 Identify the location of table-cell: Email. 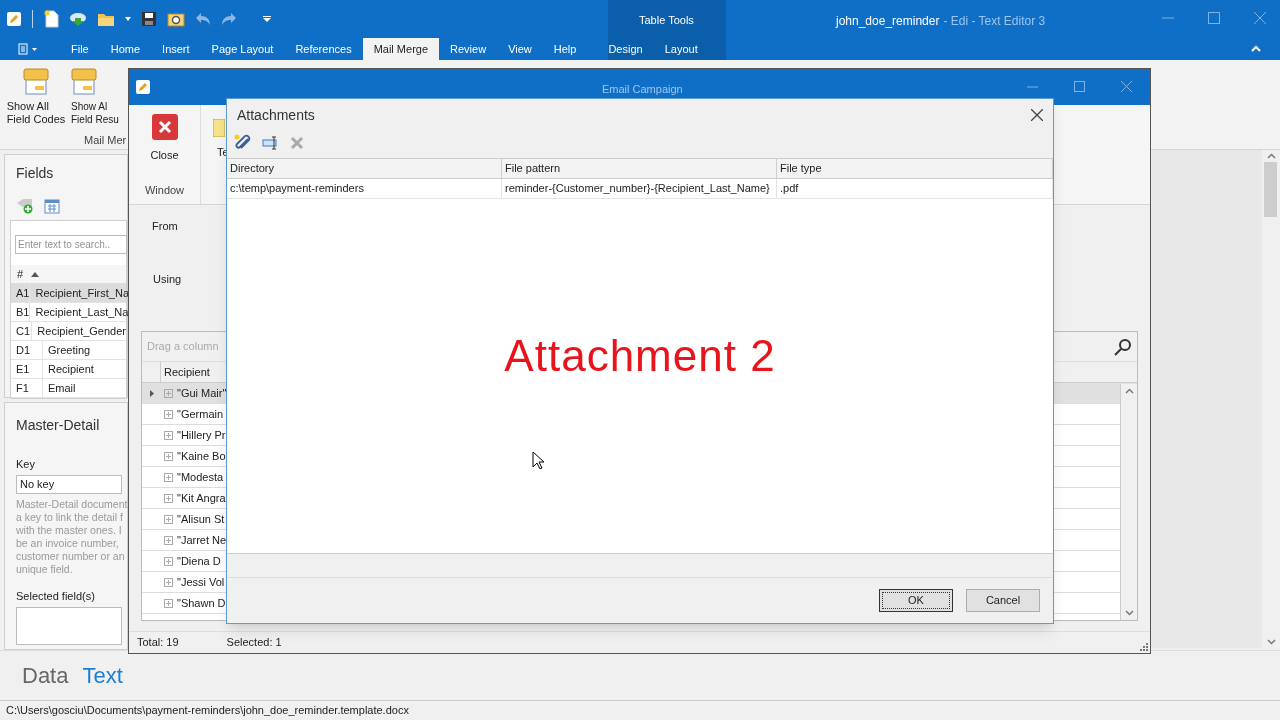
(59, 388).